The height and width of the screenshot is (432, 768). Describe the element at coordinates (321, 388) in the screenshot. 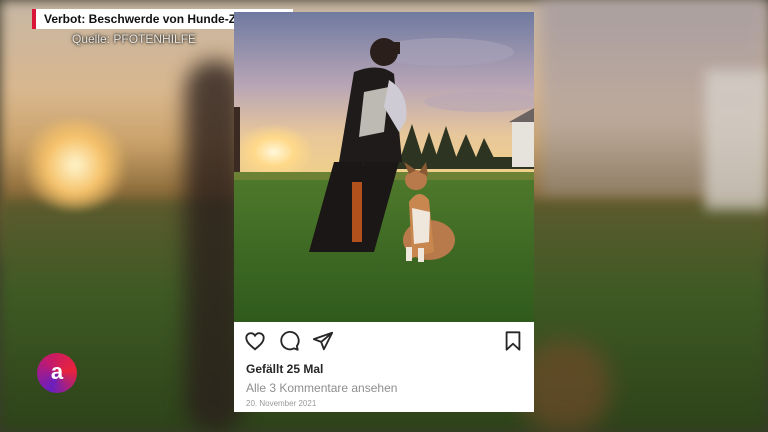

I see `view-comments-link: Alle 3 Kommentare ansehen` at that location.